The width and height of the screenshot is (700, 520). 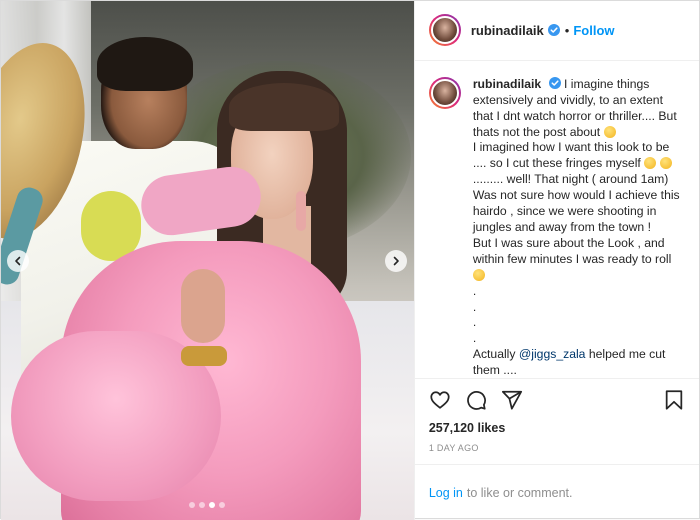 I want to click on heart-icon, so click(x=440, y=400).